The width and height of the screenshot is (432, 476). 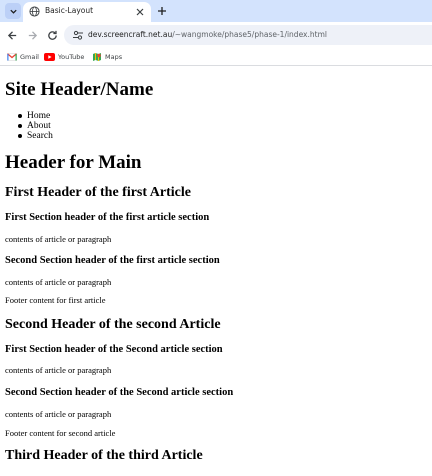 I want to click on close-icon, so click(x=139, y=11).